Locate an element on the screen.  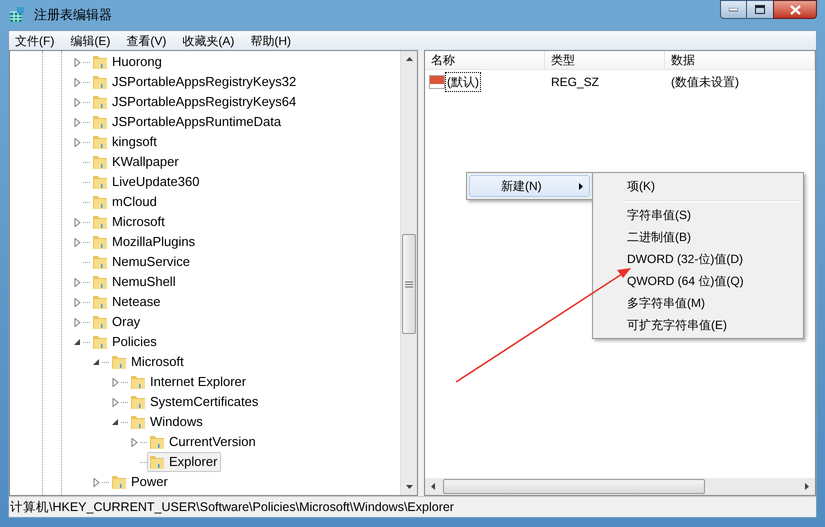
menu-option: DWORD (32-位)值(D) is located at coordinates (698, 259).